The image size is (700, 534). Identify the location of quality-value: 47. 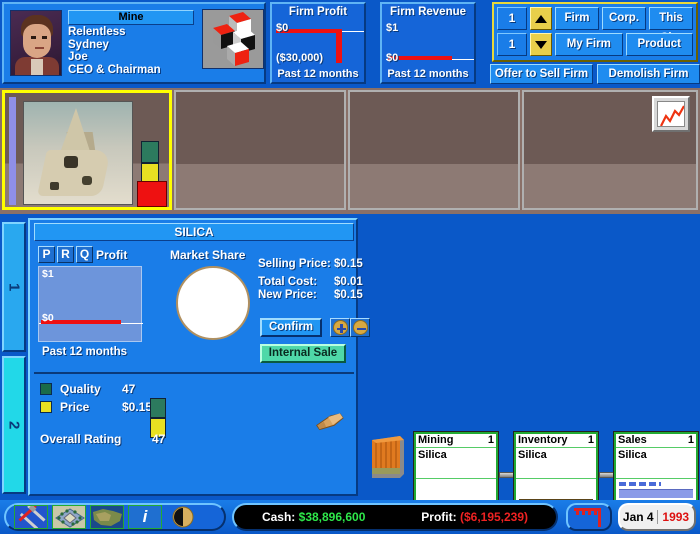
(129, 389).